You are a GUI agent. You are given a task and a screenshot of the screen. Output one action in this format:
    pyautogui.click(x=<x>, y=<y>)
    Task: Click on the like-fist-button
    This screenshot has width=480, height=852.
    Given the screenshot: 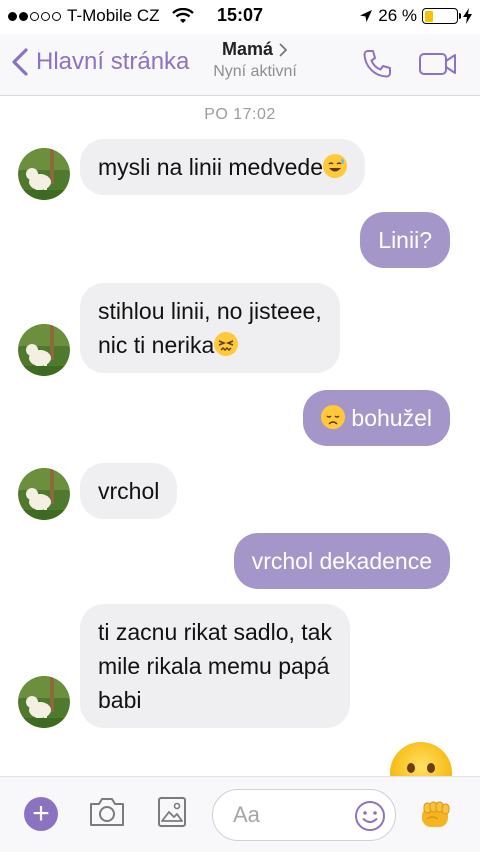 What is the action you would take?
    pyautogui.click(x=436, y=816)
    